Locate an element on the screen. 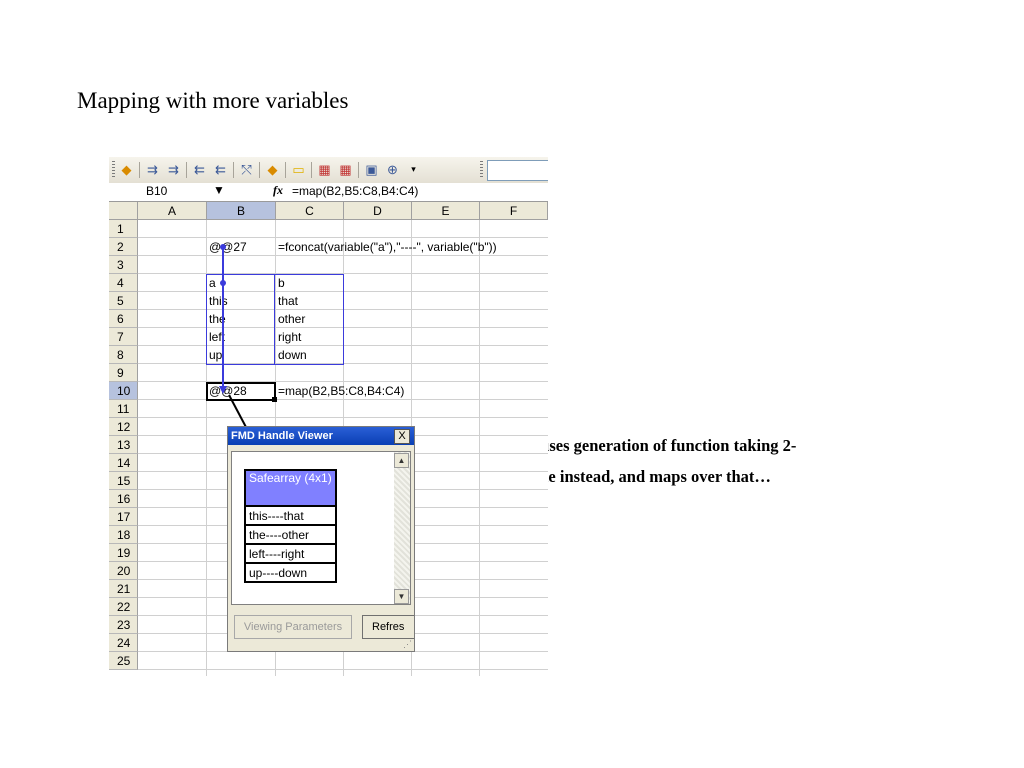  cell-c8: down is located at coordinates (292, 355).